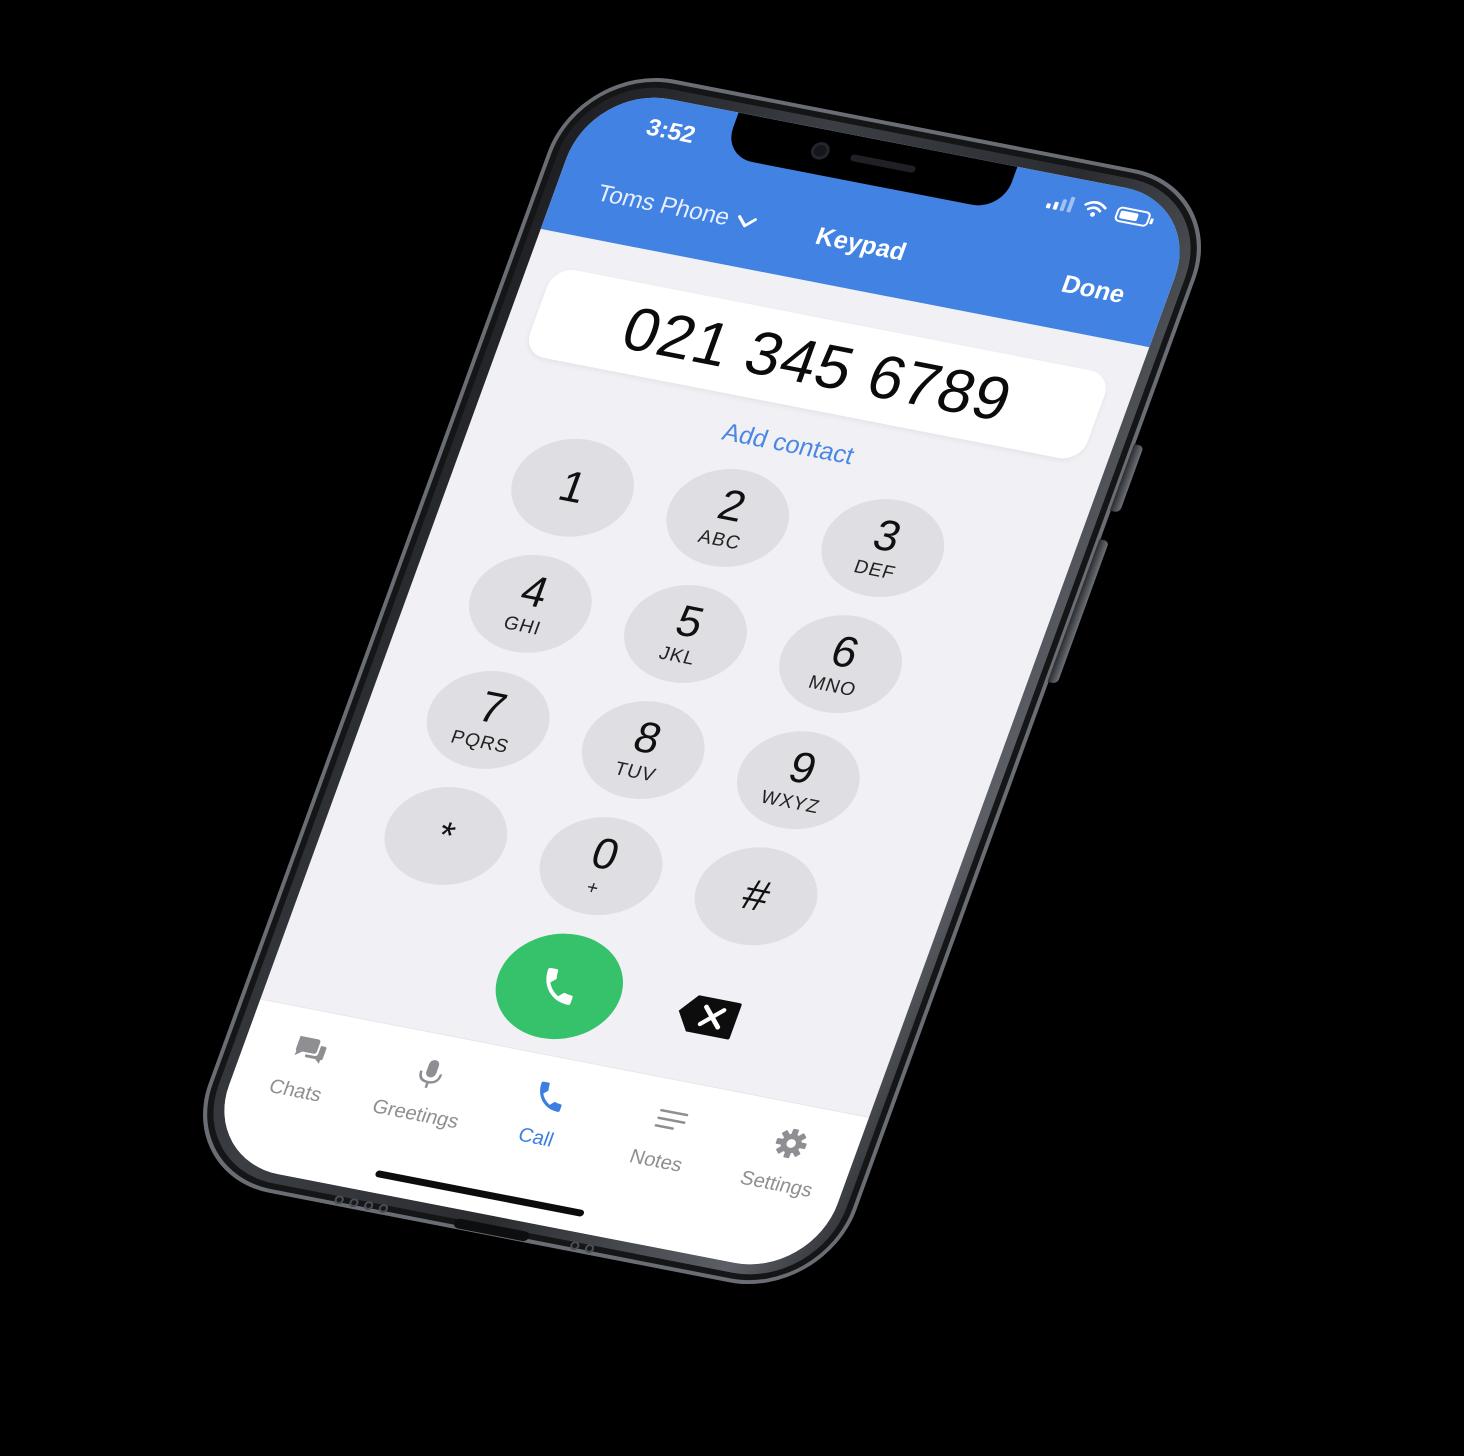 The height and width of the screenshot is (1456, 1464). What do you see at coordinates (664, 1138) in the screenshot?
I see `tab-notes: Notes` at bounding box center [664, 1138].